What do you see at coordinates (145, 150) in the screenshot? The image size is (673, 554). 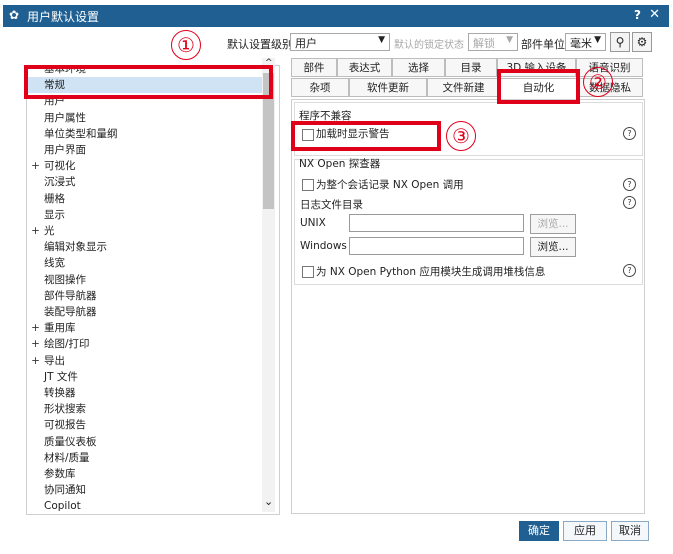 I see `tree-item: 用户界面` at bounding box center [145, 150].